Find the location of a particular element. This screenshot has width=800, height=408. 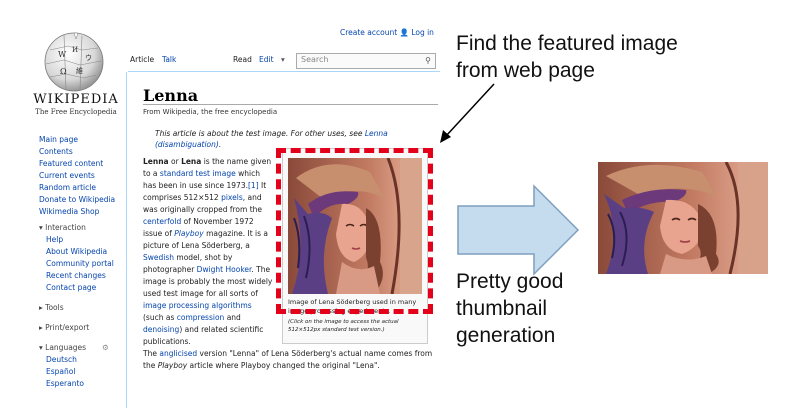

pointer-arrow-head is located at coordinates (445, 136).